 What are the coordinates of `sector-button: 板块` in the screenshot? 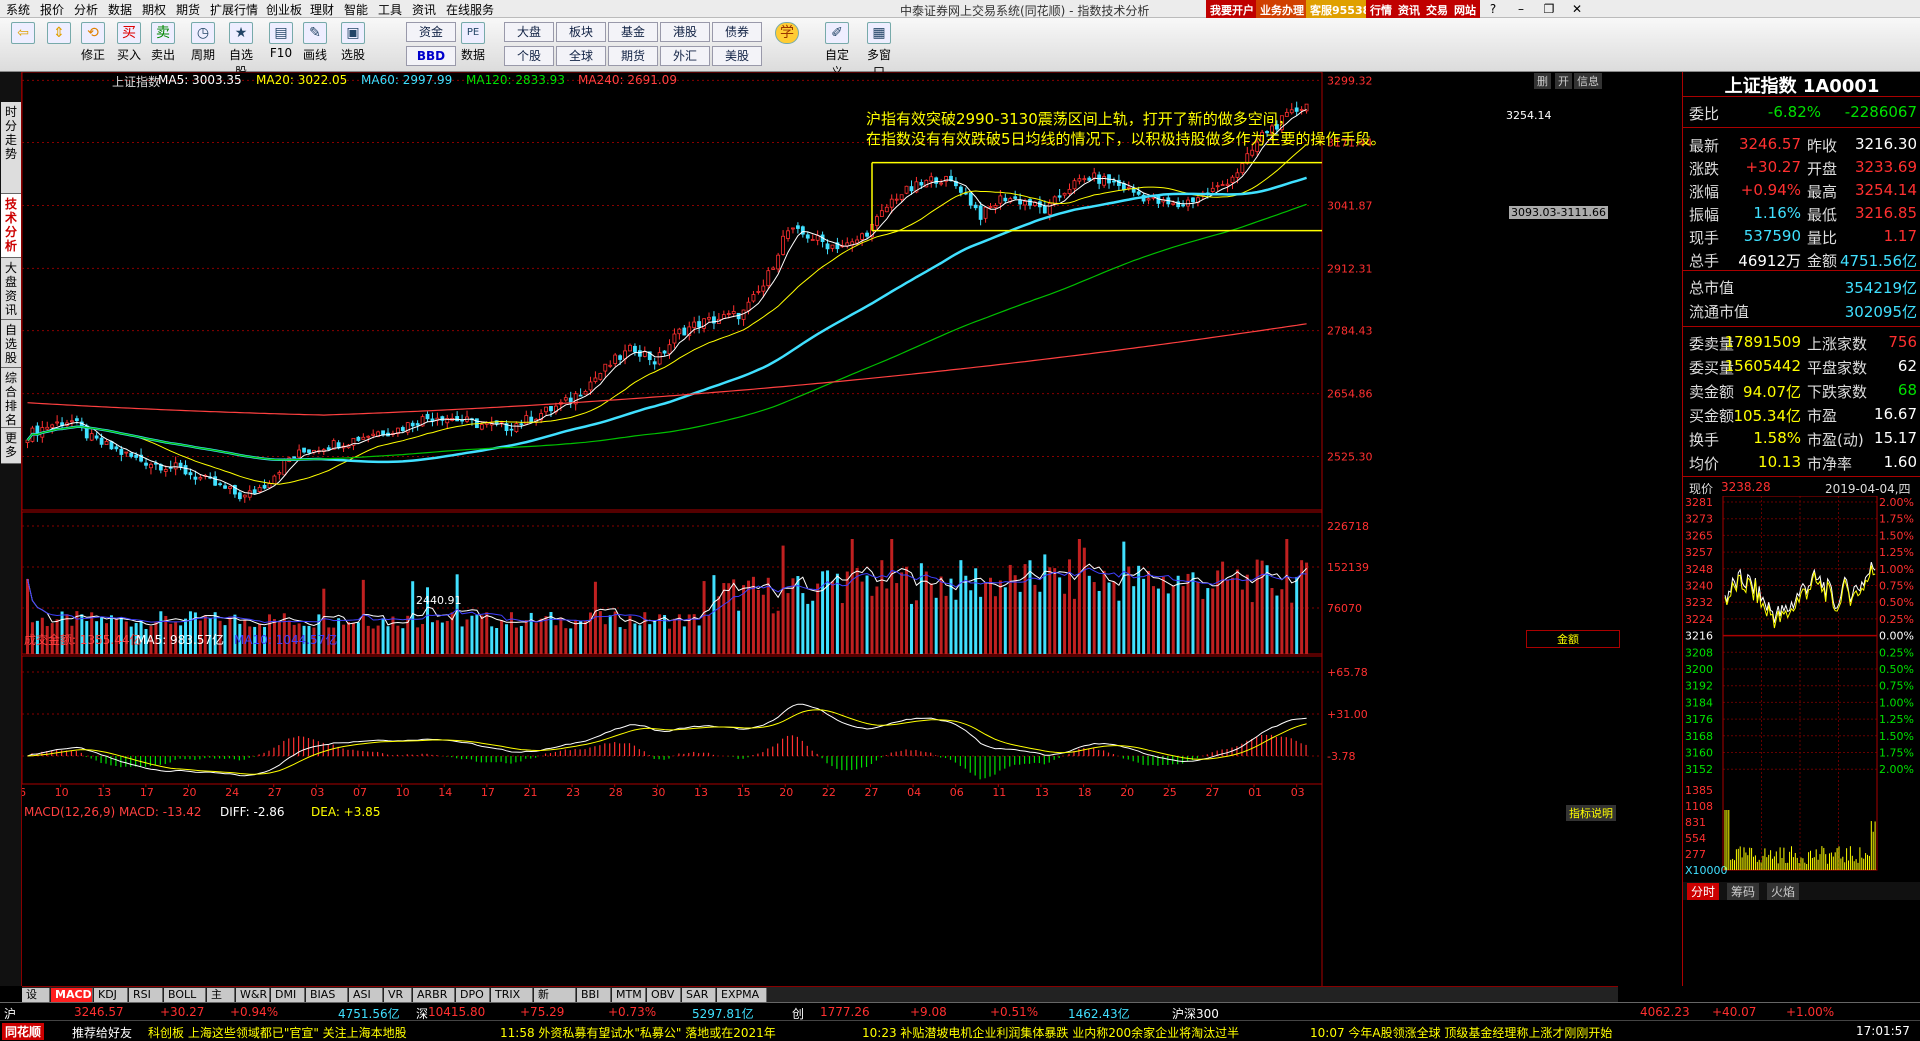 It's located at (581, 32).